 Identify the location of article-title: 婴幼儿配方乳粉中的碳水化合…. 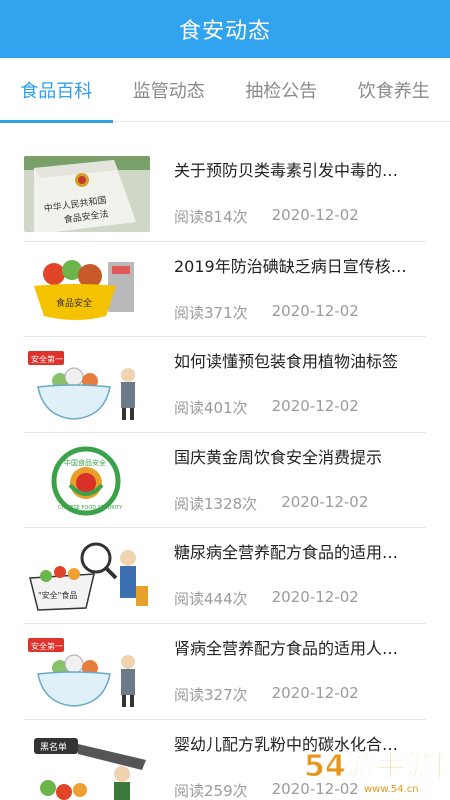
(286, 744).